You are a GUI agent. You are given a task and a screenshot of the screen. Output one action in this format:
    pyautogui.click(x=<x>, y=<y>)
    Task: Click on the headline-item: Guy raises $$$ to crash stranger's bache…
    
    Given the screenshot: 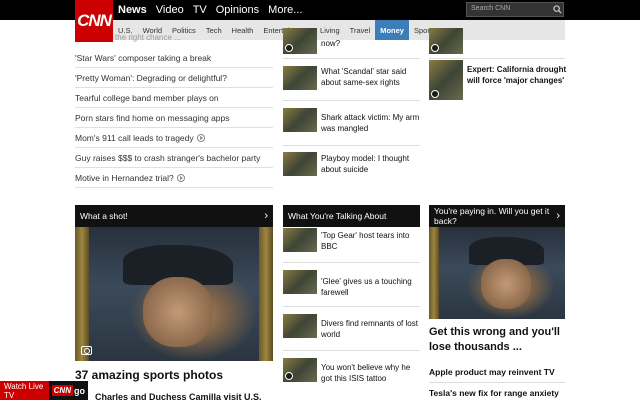 What is the action you would take?
    pyautogui.click(x=174, y=158)
    